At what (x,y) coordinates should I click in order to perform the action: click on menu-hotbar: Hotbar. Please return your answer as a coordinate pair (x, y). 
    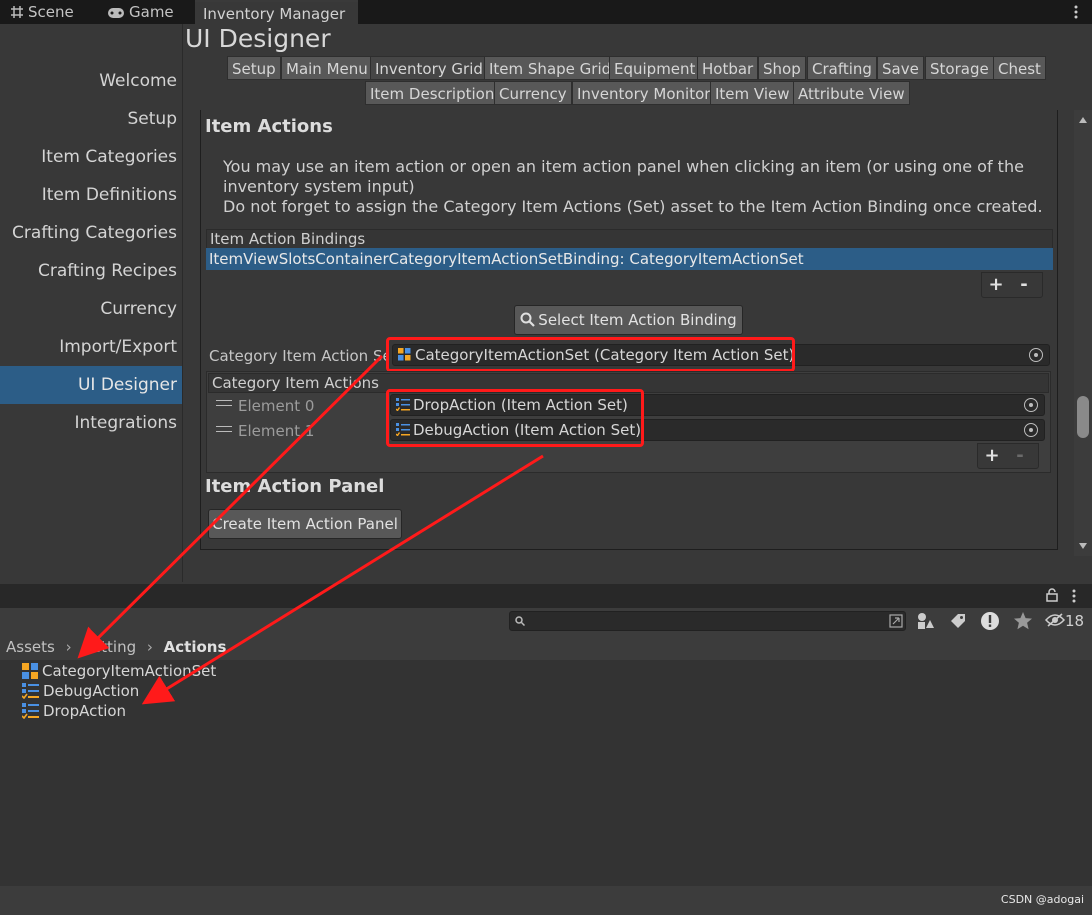
    Looking at the image, I should click on (728, 68).